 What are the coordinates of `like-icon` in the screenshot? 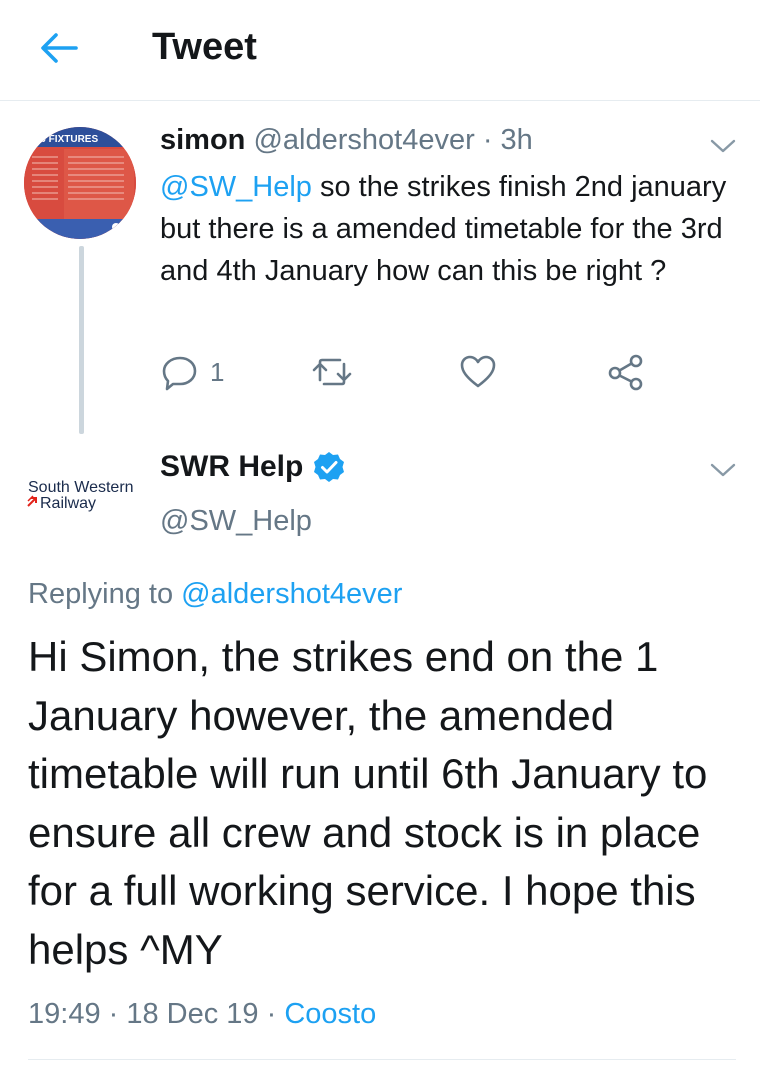 It's located at (478, 371).